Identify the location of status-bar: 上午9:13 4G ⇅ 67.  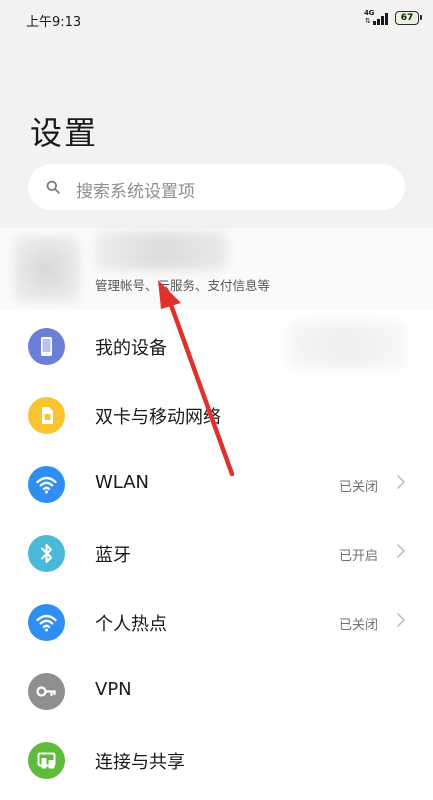
(216, 19).